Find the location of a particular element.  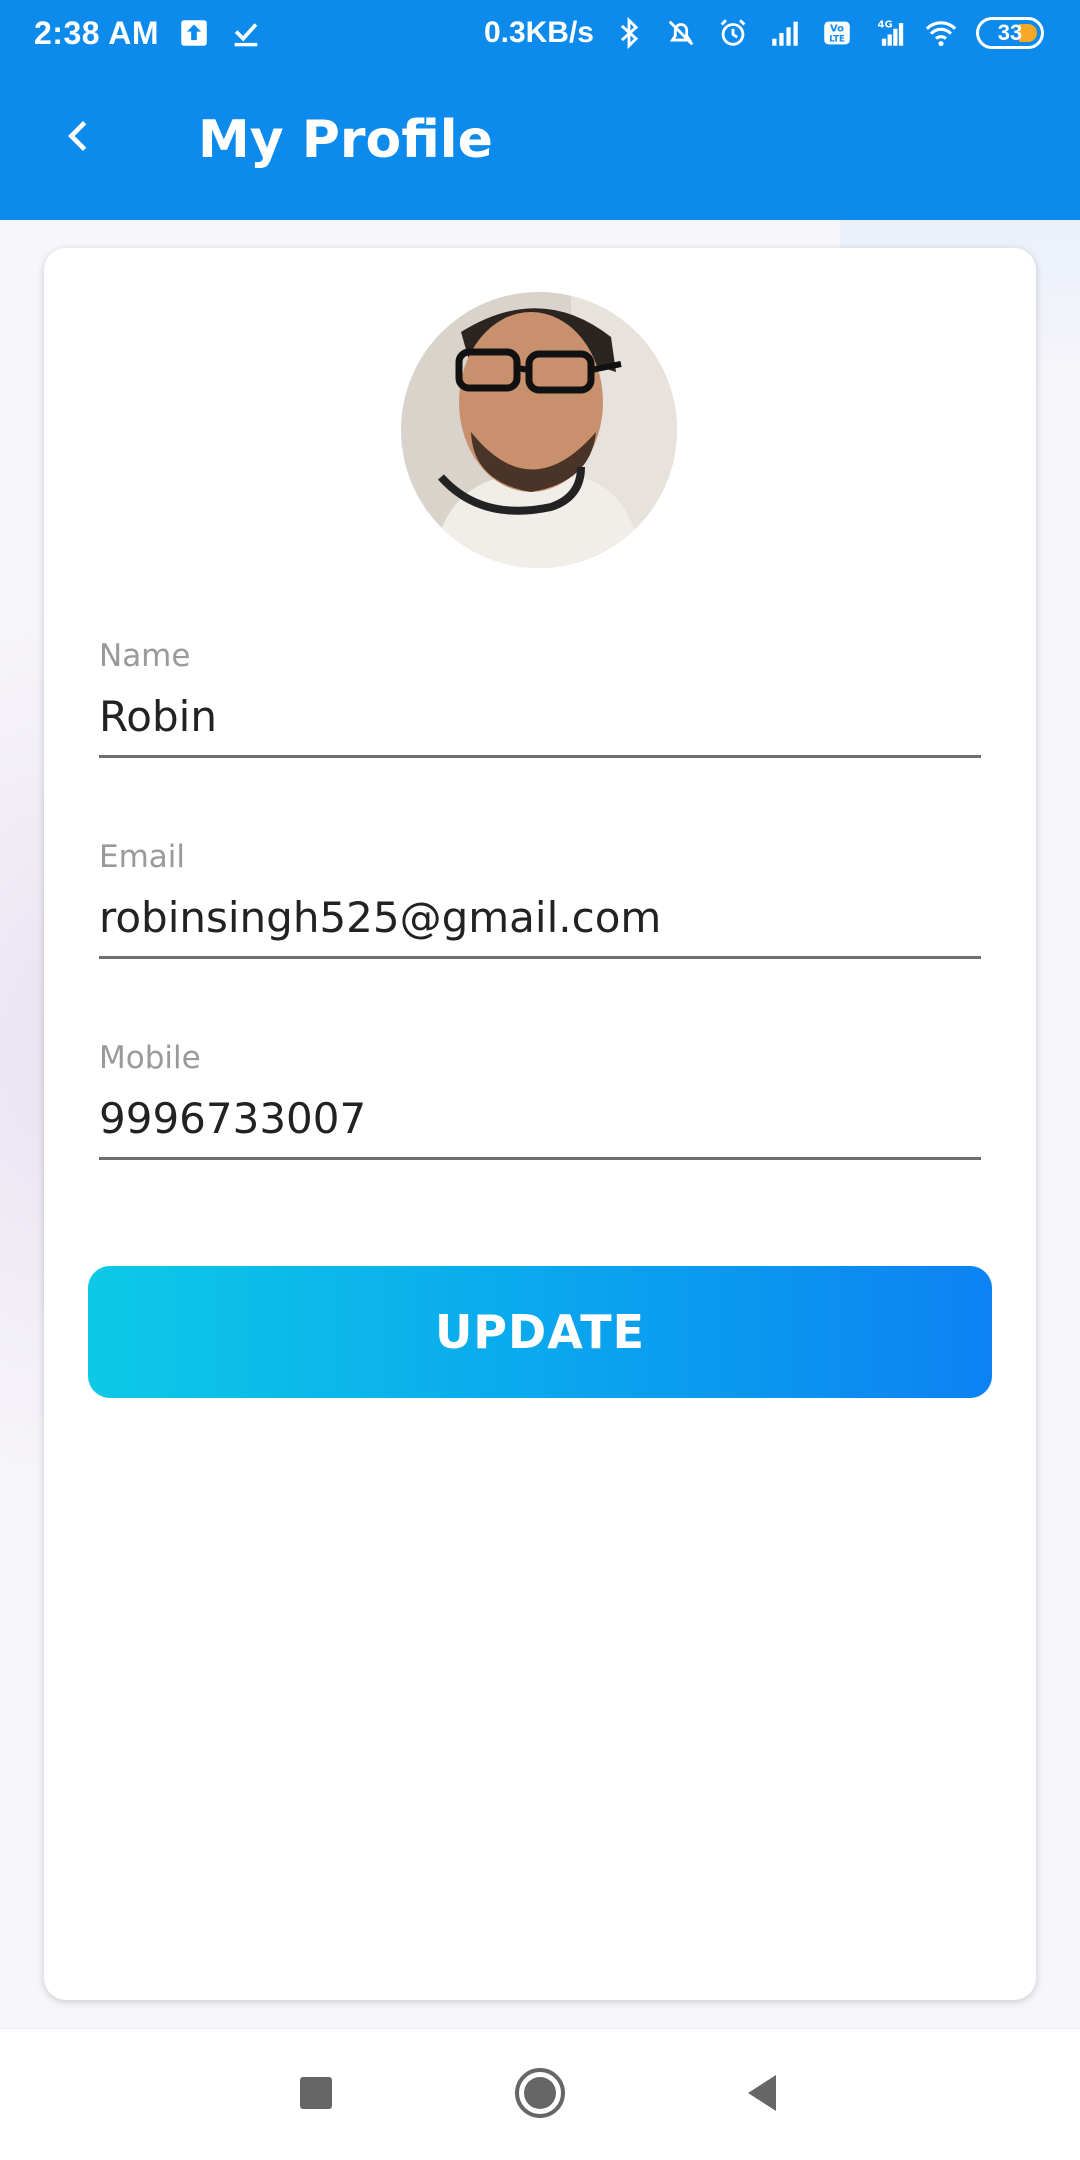

back-button is located at coordinates (78, 136).